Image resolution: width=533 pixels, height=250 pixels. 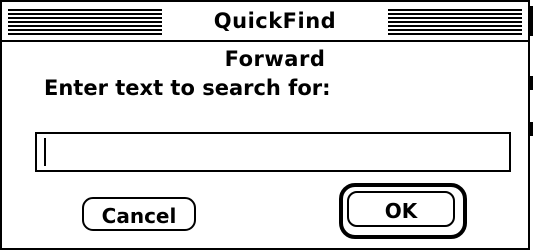 What do you see at coordinates (401, 209) in the screenshot?
I see `ok-button: OK` at bounding box center [401, 209].